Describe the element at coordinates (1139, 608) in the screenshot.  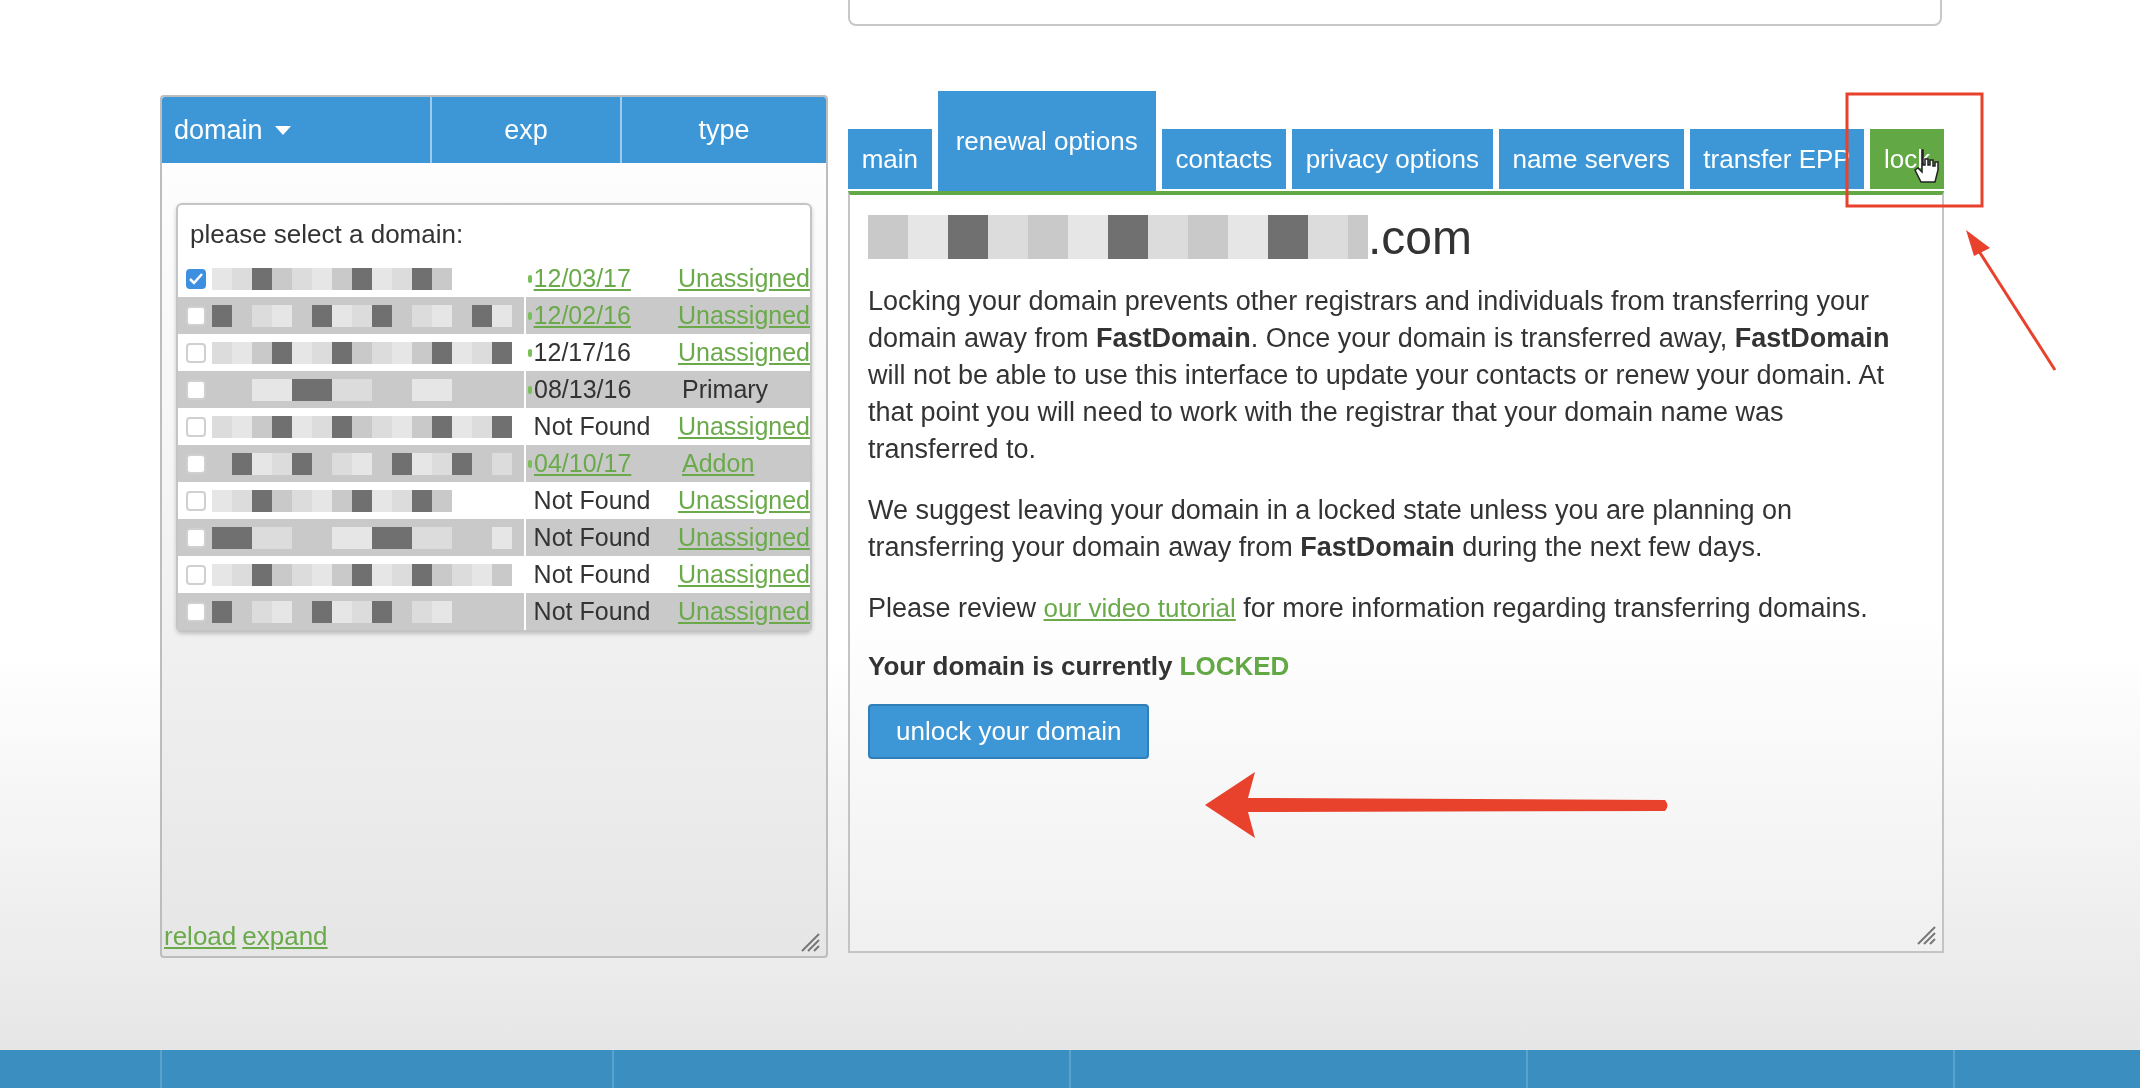
I see `tutorial-link: our video tutorial` at that location.